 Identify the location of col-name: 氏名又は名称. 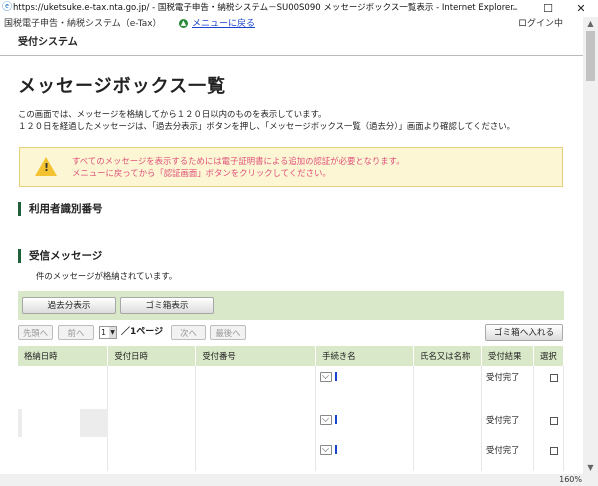
(448, 356).